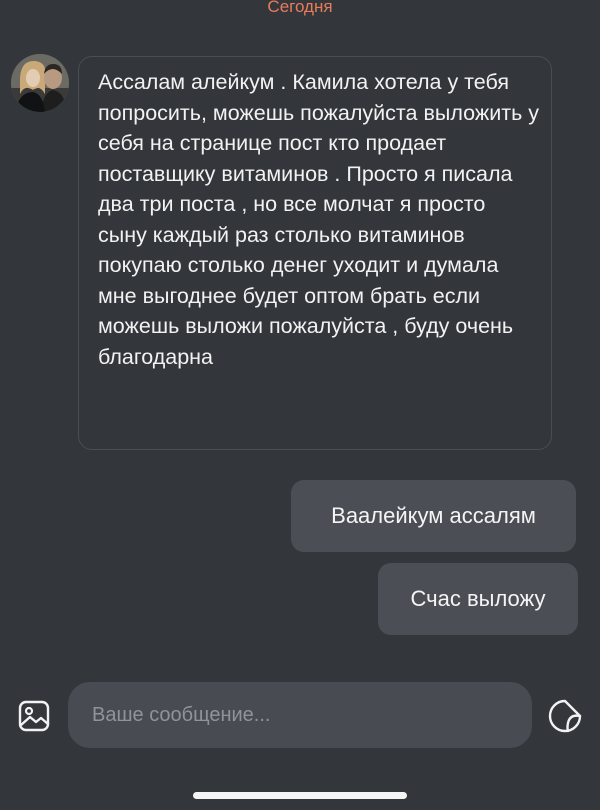 The image size is (600, 810). I want to click on outgoing-message-text: Ваалейкум ассалям, so click(433, 515).